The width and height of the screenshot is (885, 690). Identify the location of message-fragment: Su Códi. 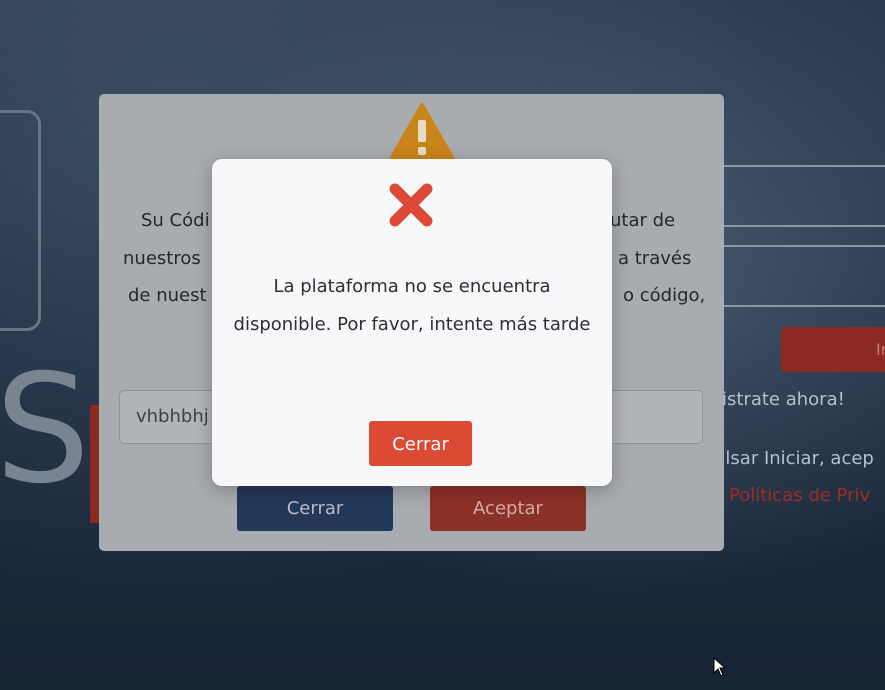
(175, 220).